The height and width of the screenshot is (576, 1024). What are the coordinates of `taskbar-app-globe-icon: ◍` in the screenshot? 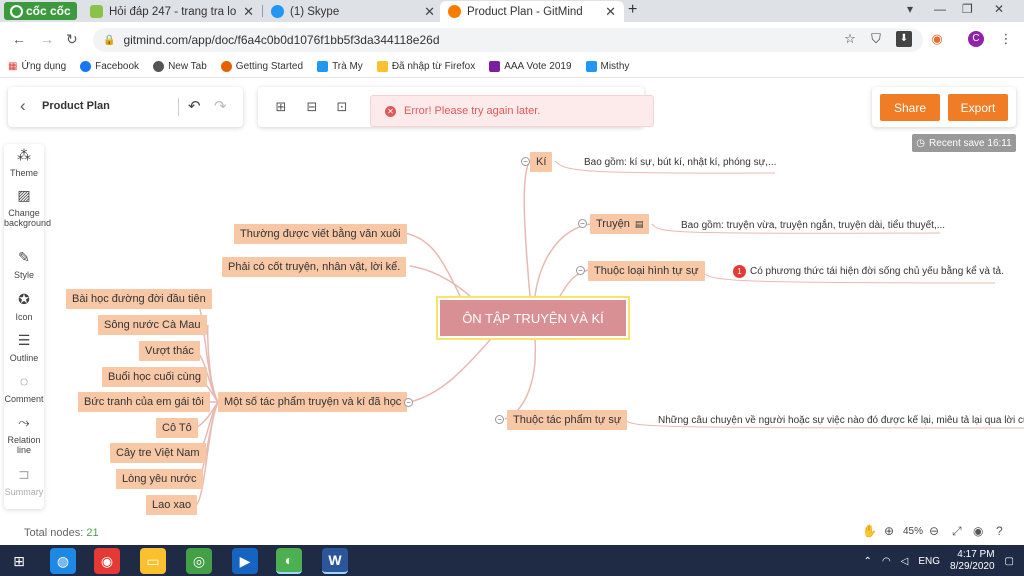 It's located at (63, 561).